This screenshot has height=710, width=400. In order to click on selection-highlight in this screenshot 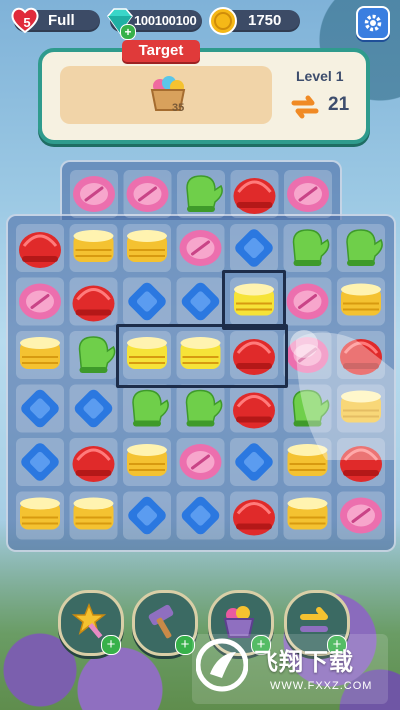, I will do `click(254, 300)`.